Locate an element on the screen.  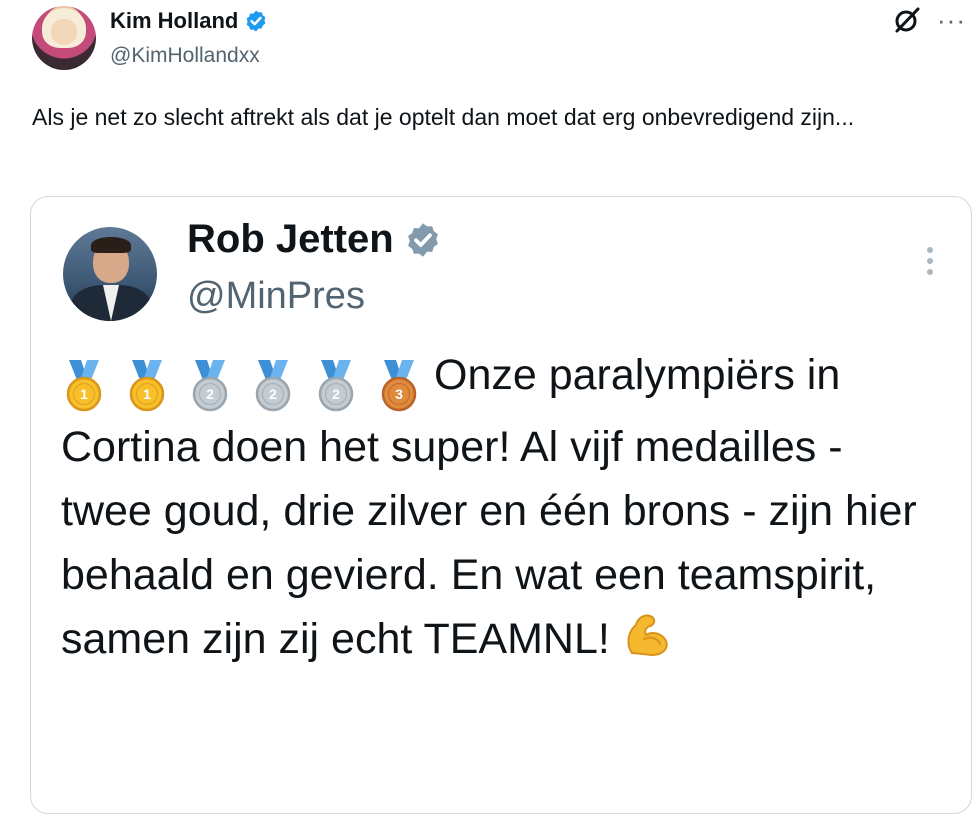
author-handle: @KimHollandxx is located at coordinates (185, 56).